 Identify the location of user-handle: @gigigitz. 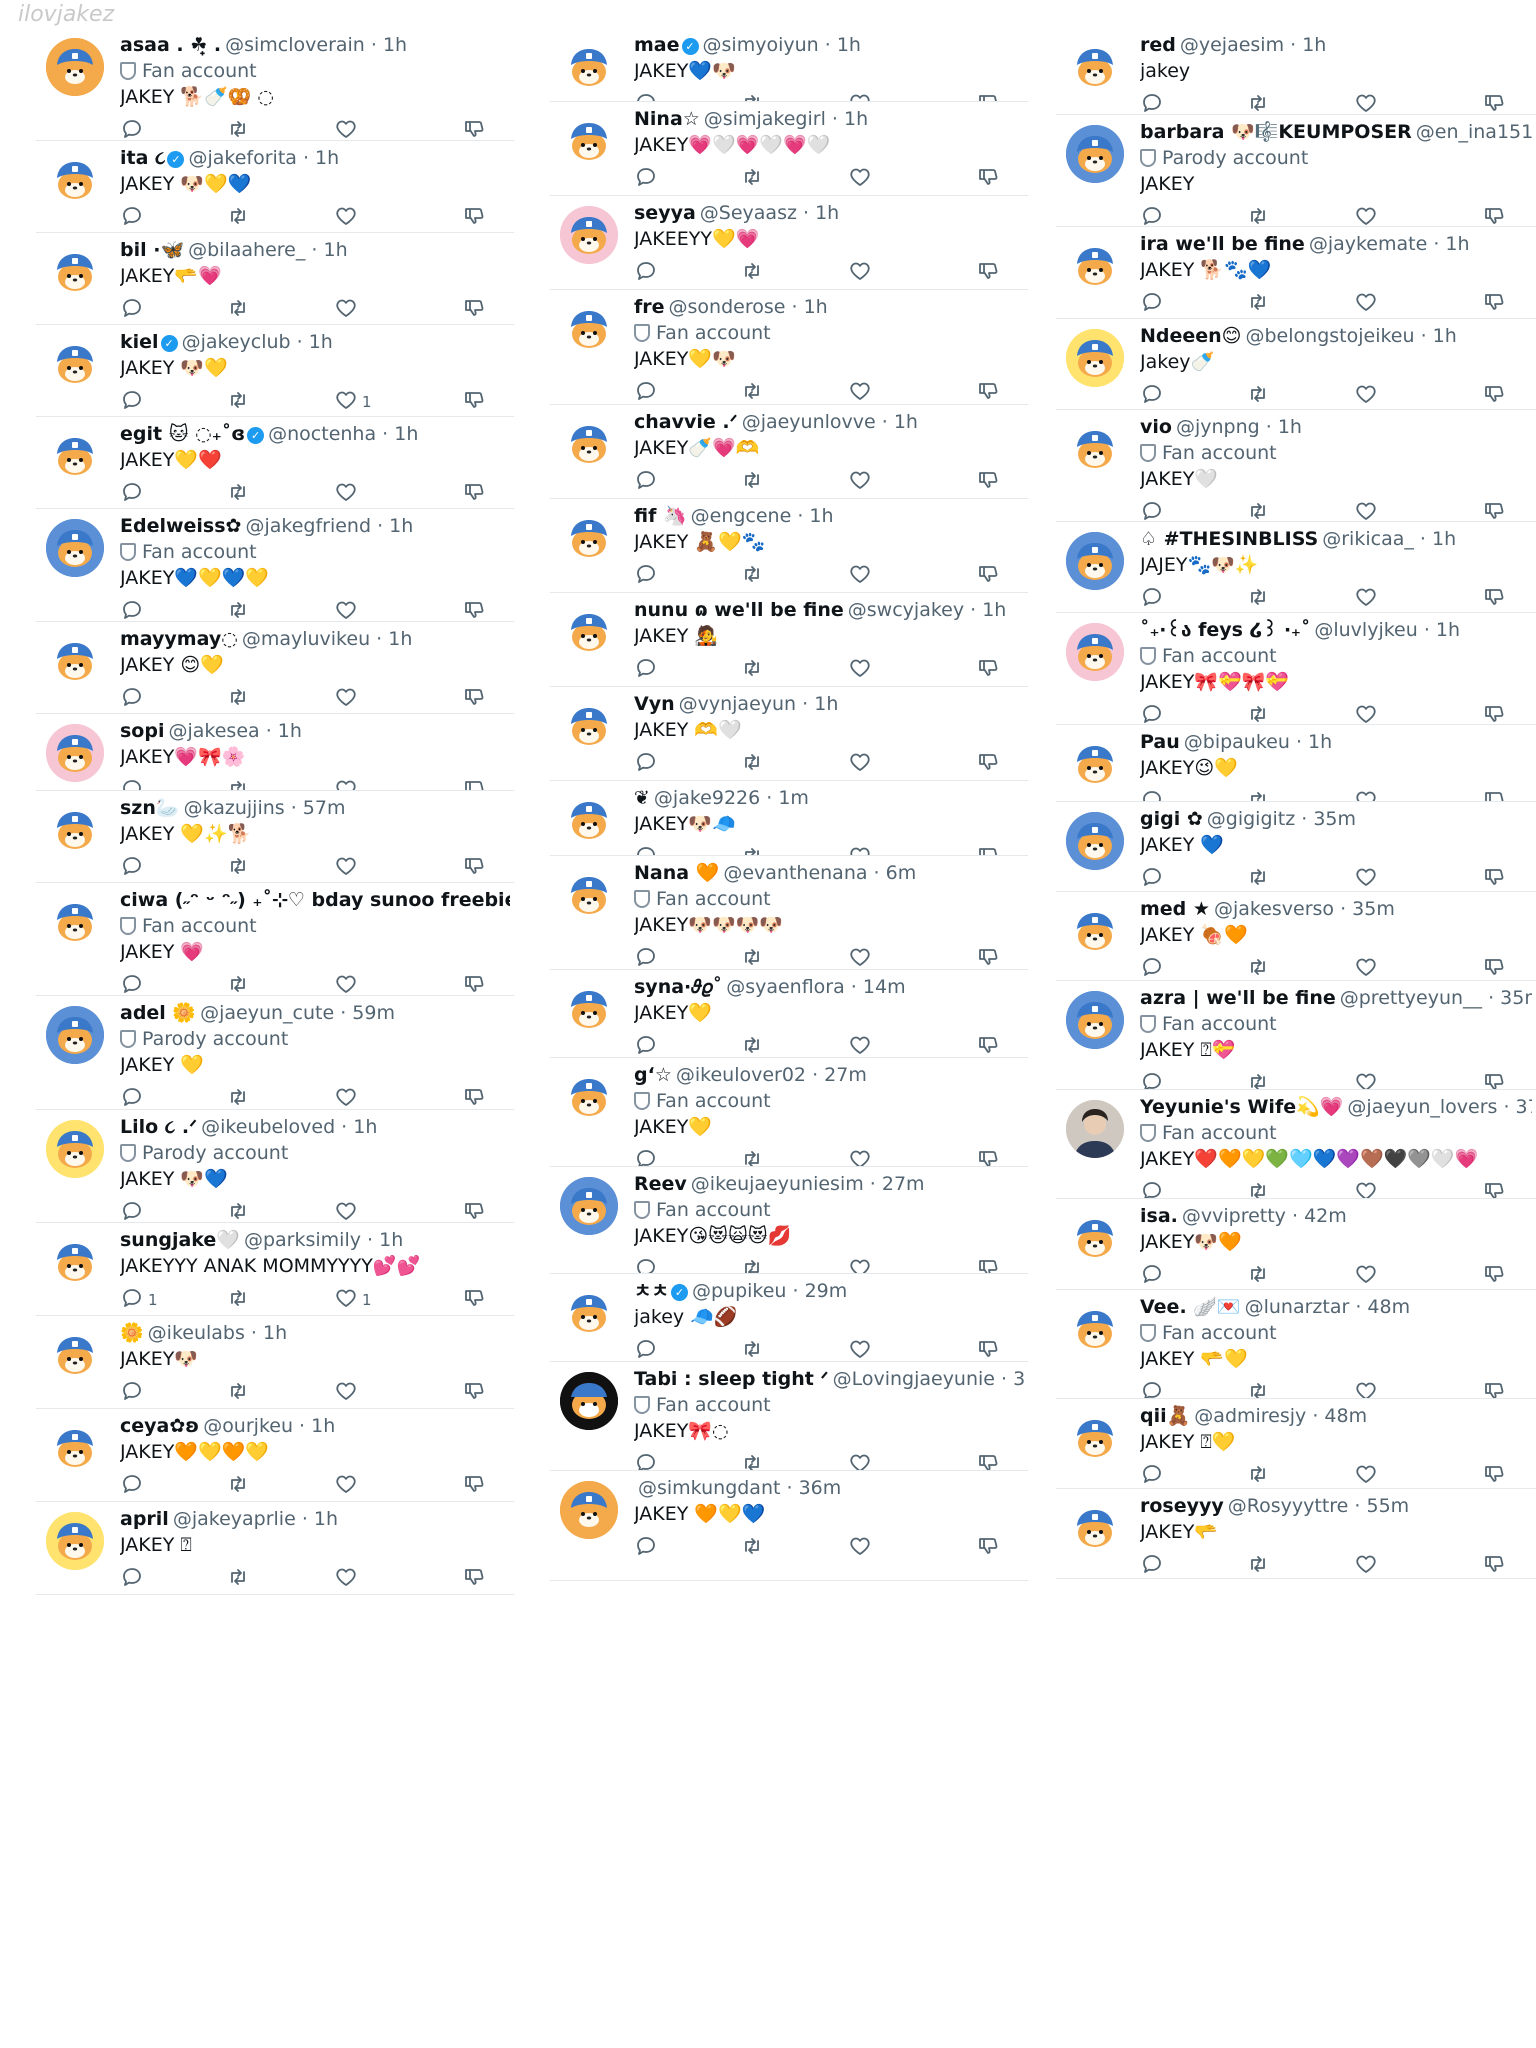
(1251, 819).